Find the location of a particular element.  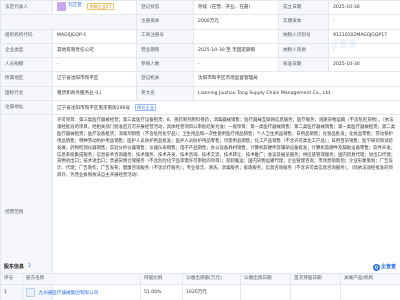

brand-name: 企查查 is located at coordinates (388, 266).